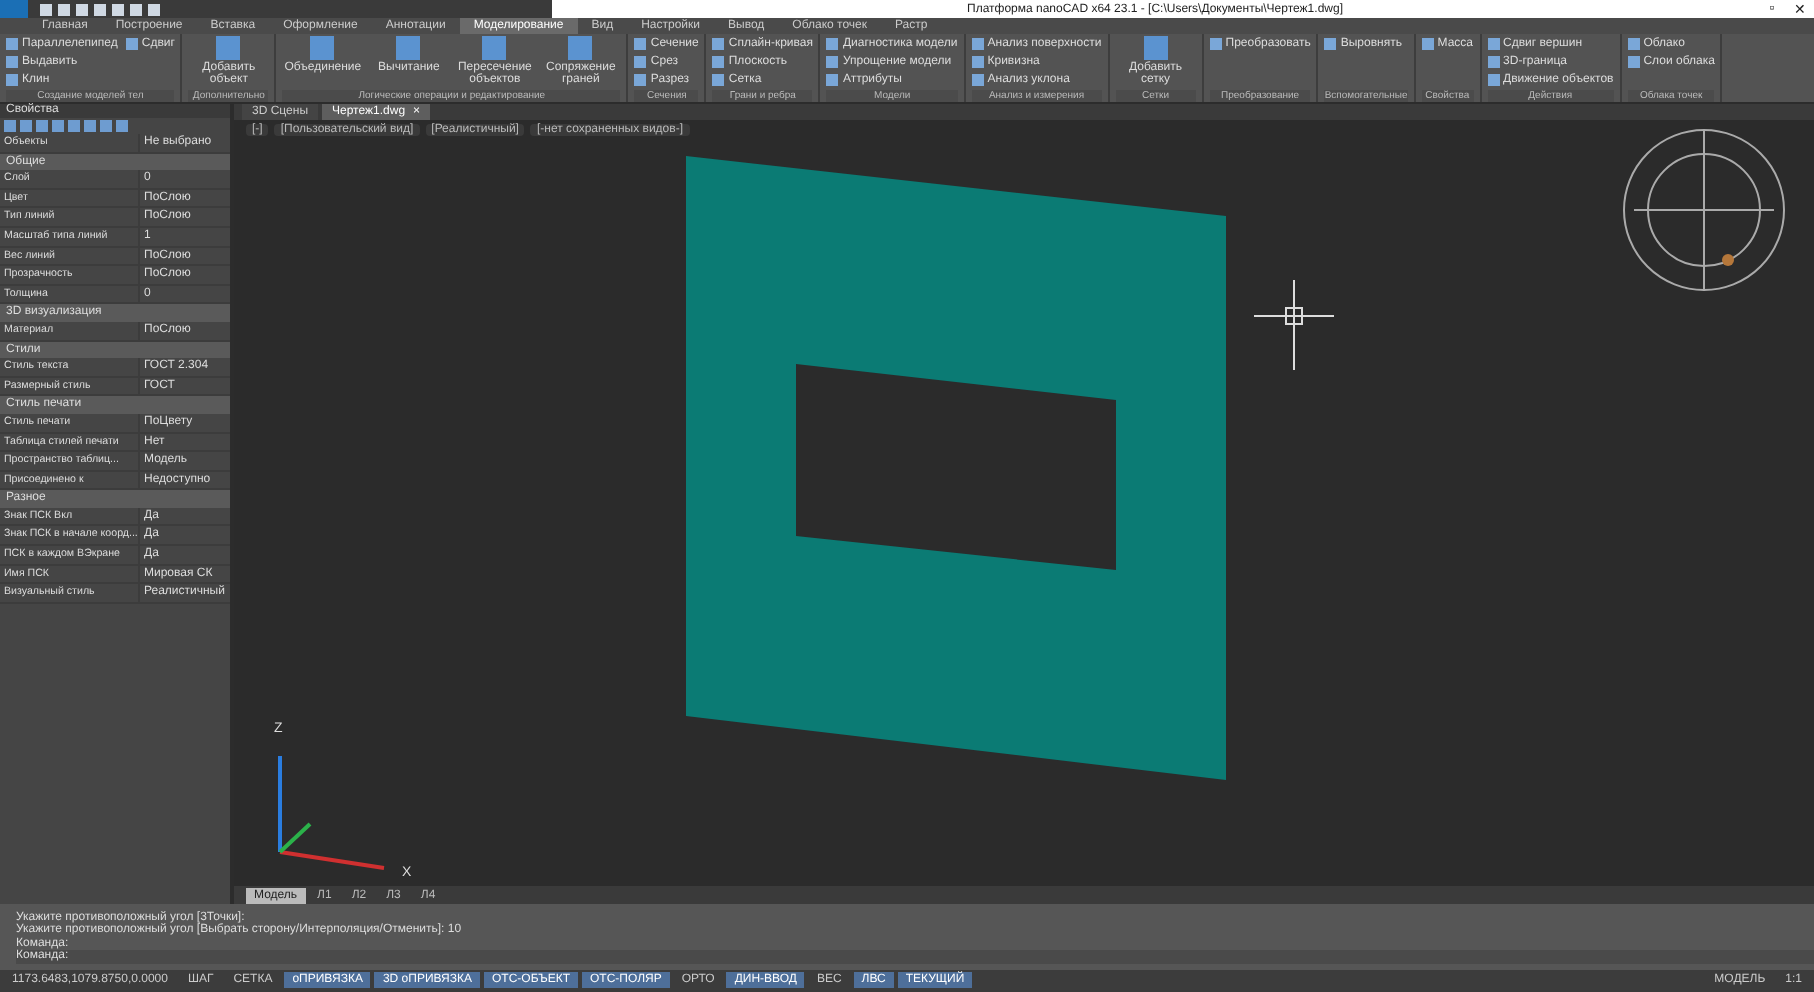 The width and height of the screenshot is (1814, 992). What do you see at coordinates (14, 9) in the screenshot?
I see `app-logo-icon` at bounding box center [14, 9].